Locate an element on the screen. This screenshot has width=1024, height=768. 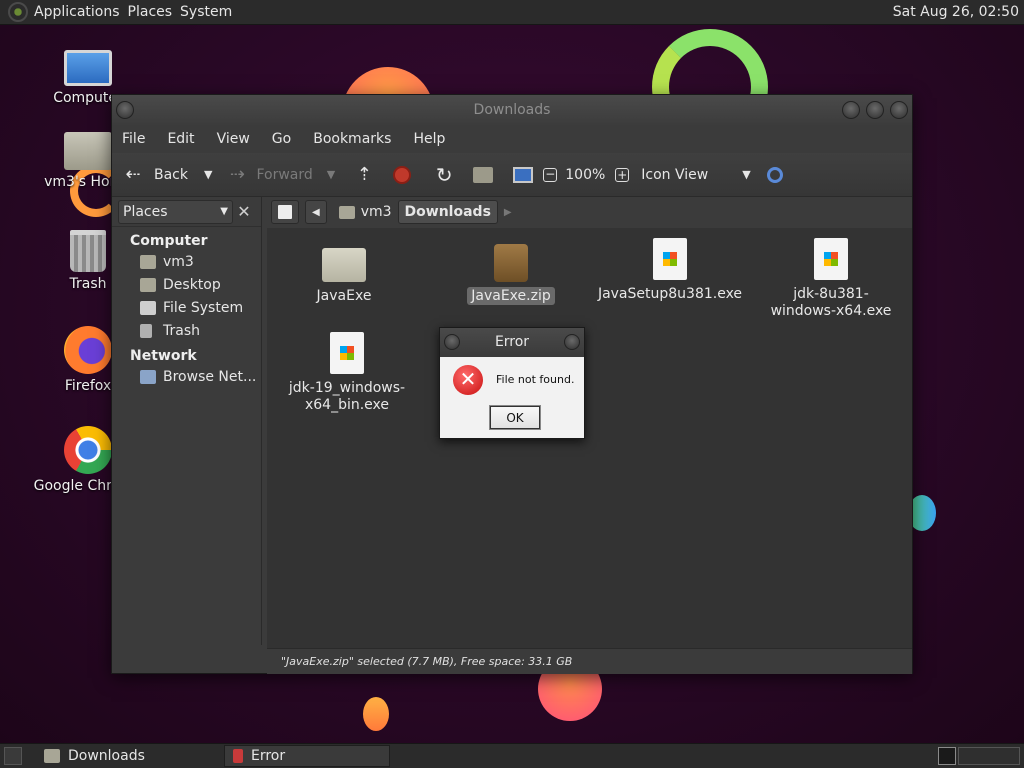
edit-location-icon is located at coordinates (285, 212).